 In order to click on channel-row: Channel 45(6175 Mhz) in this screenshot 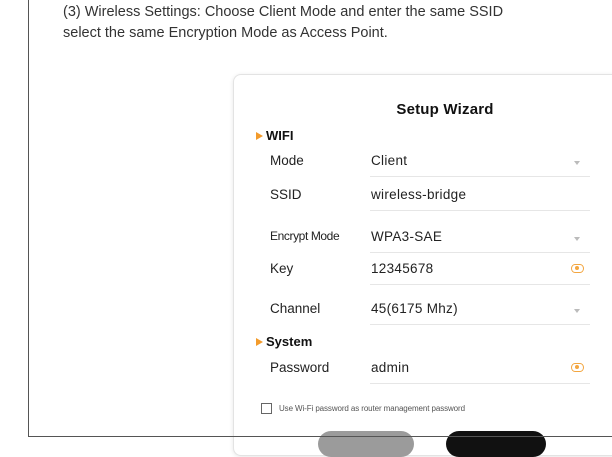, I will do `click(430, 311)`.